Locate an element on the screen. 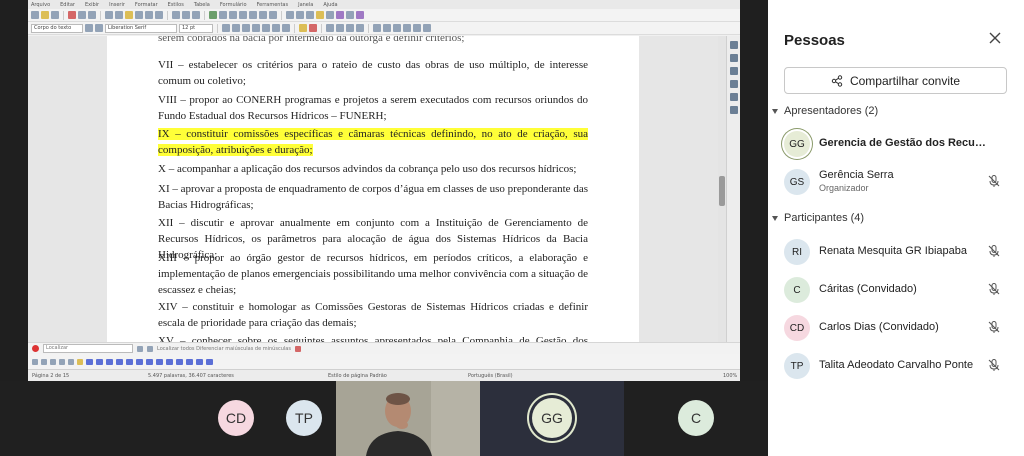  menu-editar: Editar is located at coordinates (67, 5).